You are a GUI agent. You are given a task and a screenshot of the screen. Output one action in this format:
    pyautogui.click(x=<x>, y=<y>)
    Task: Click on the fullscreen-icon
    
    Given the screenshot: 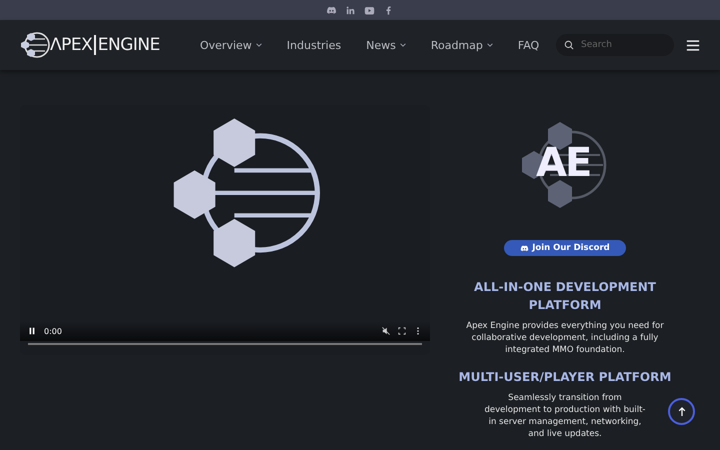 What is the action you would take?
    pyautogui.click(x=402, y=331)
    